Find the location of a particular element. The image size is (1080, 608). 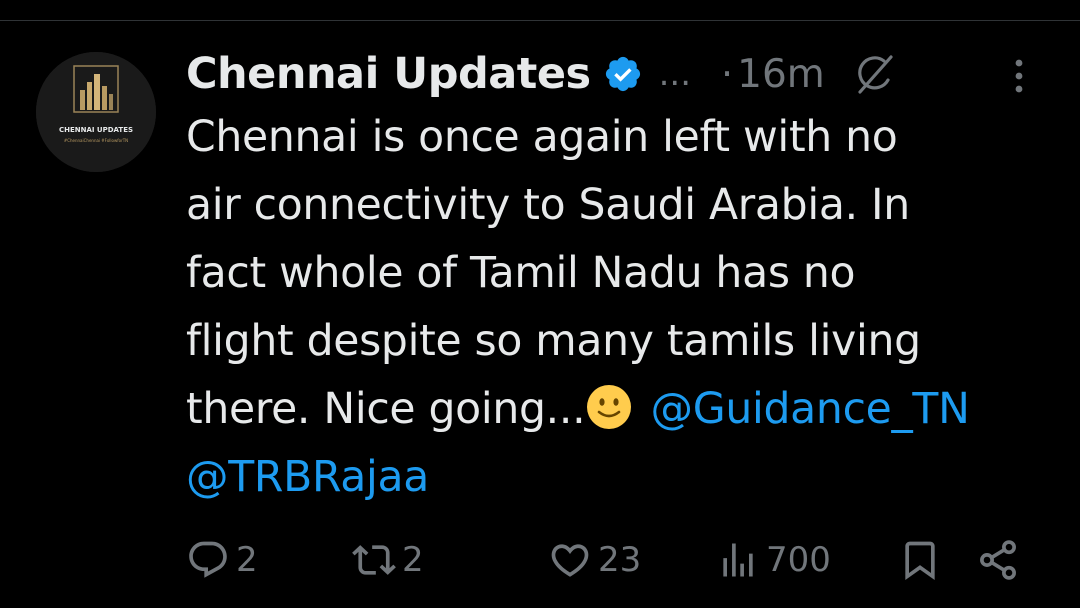

like-button: 23 is located at coordinates (594, 560).